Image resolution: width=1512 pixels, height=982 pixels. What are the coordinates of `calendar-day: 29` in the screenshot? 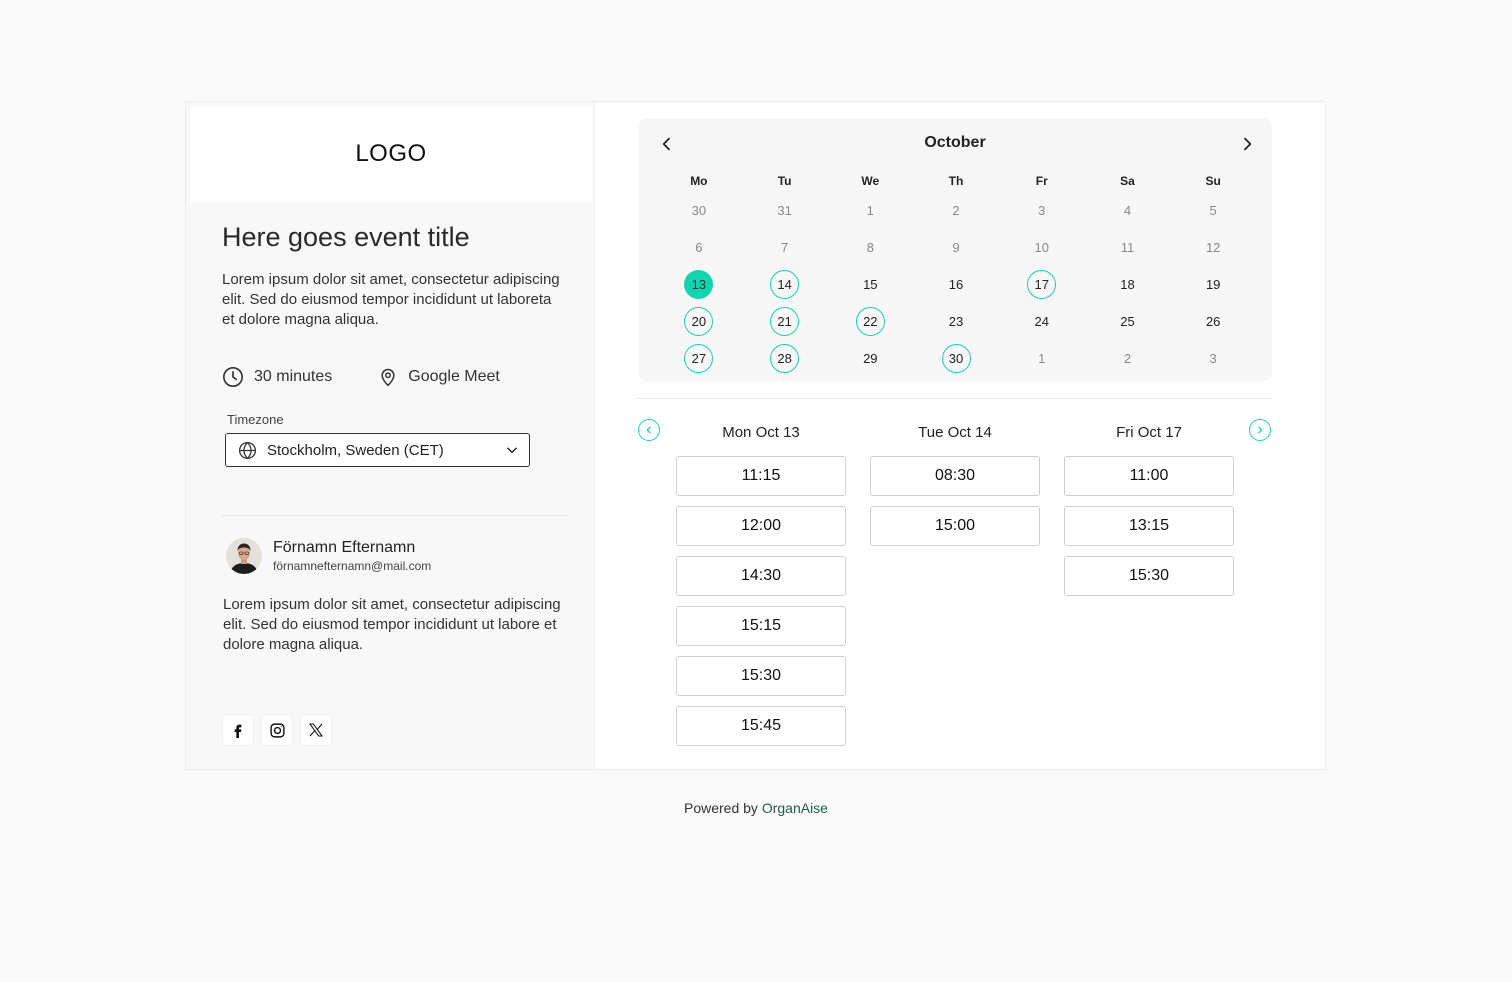 It's located at (870, 358).